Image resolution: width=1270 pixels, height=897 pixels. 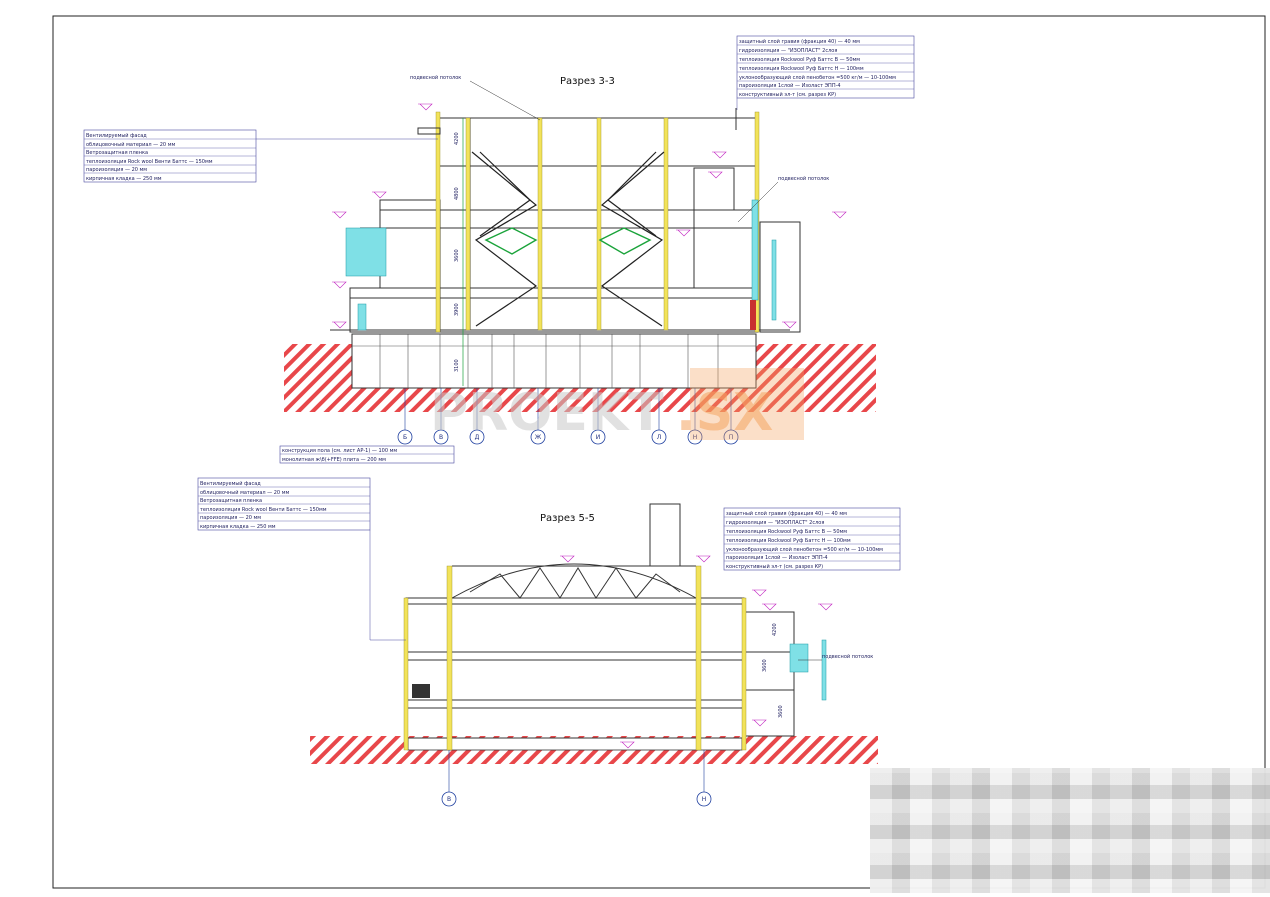 What do you see at coordinates (457, 193) in the screenshot?
I see `dim-4800: 4800` at bounding box center [457, 193].